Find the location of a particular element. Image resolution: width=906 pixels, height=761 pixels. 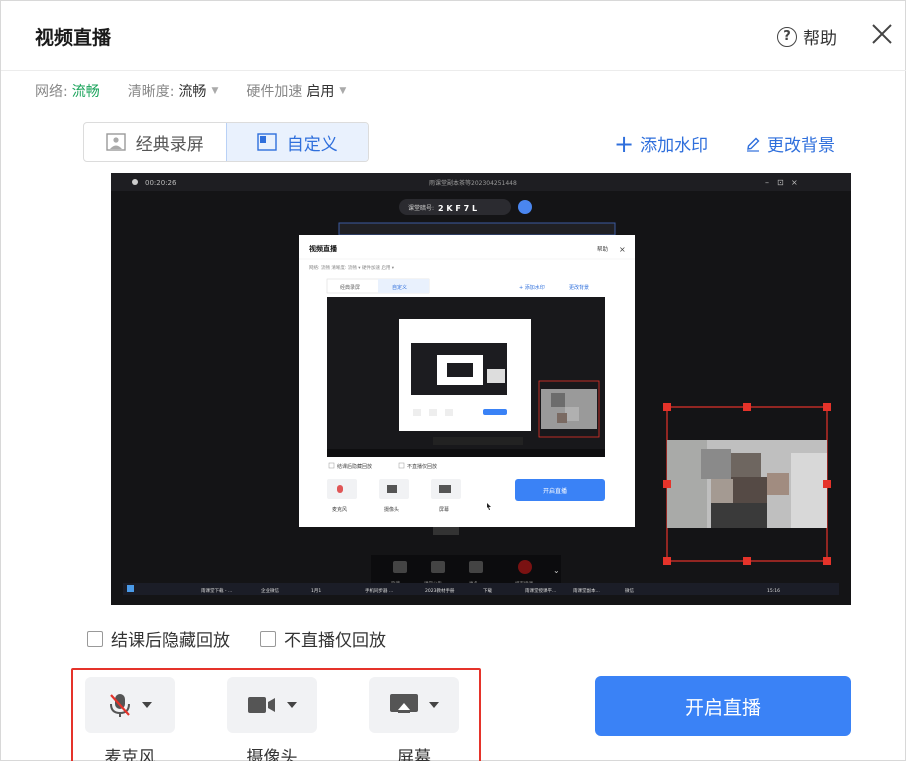

inner-custom: 自定义 is located at coordinates (399, 287).